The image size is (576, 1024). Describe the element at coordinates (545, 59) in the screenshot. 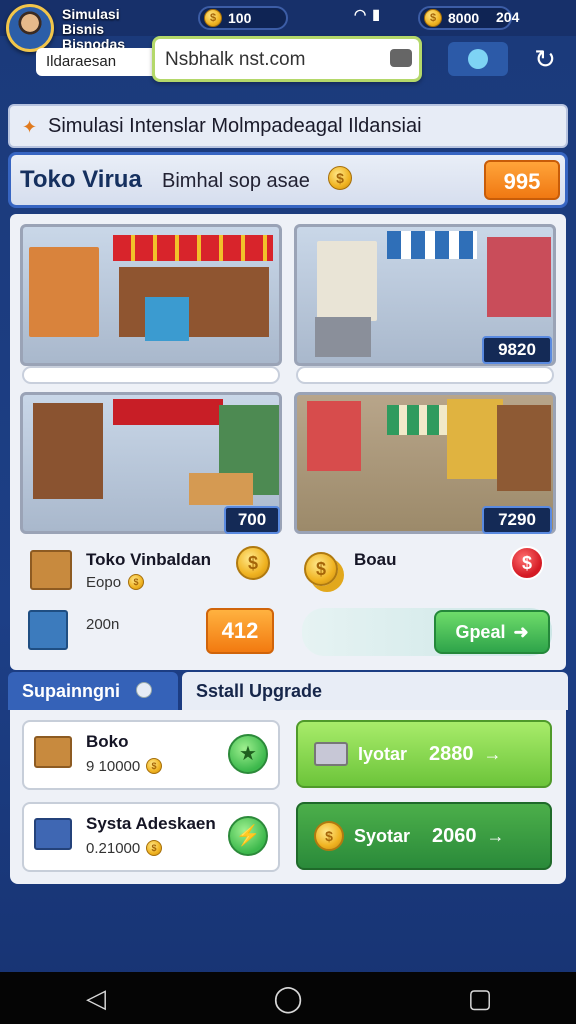

I see `refresh-icon: ↻` at that location.